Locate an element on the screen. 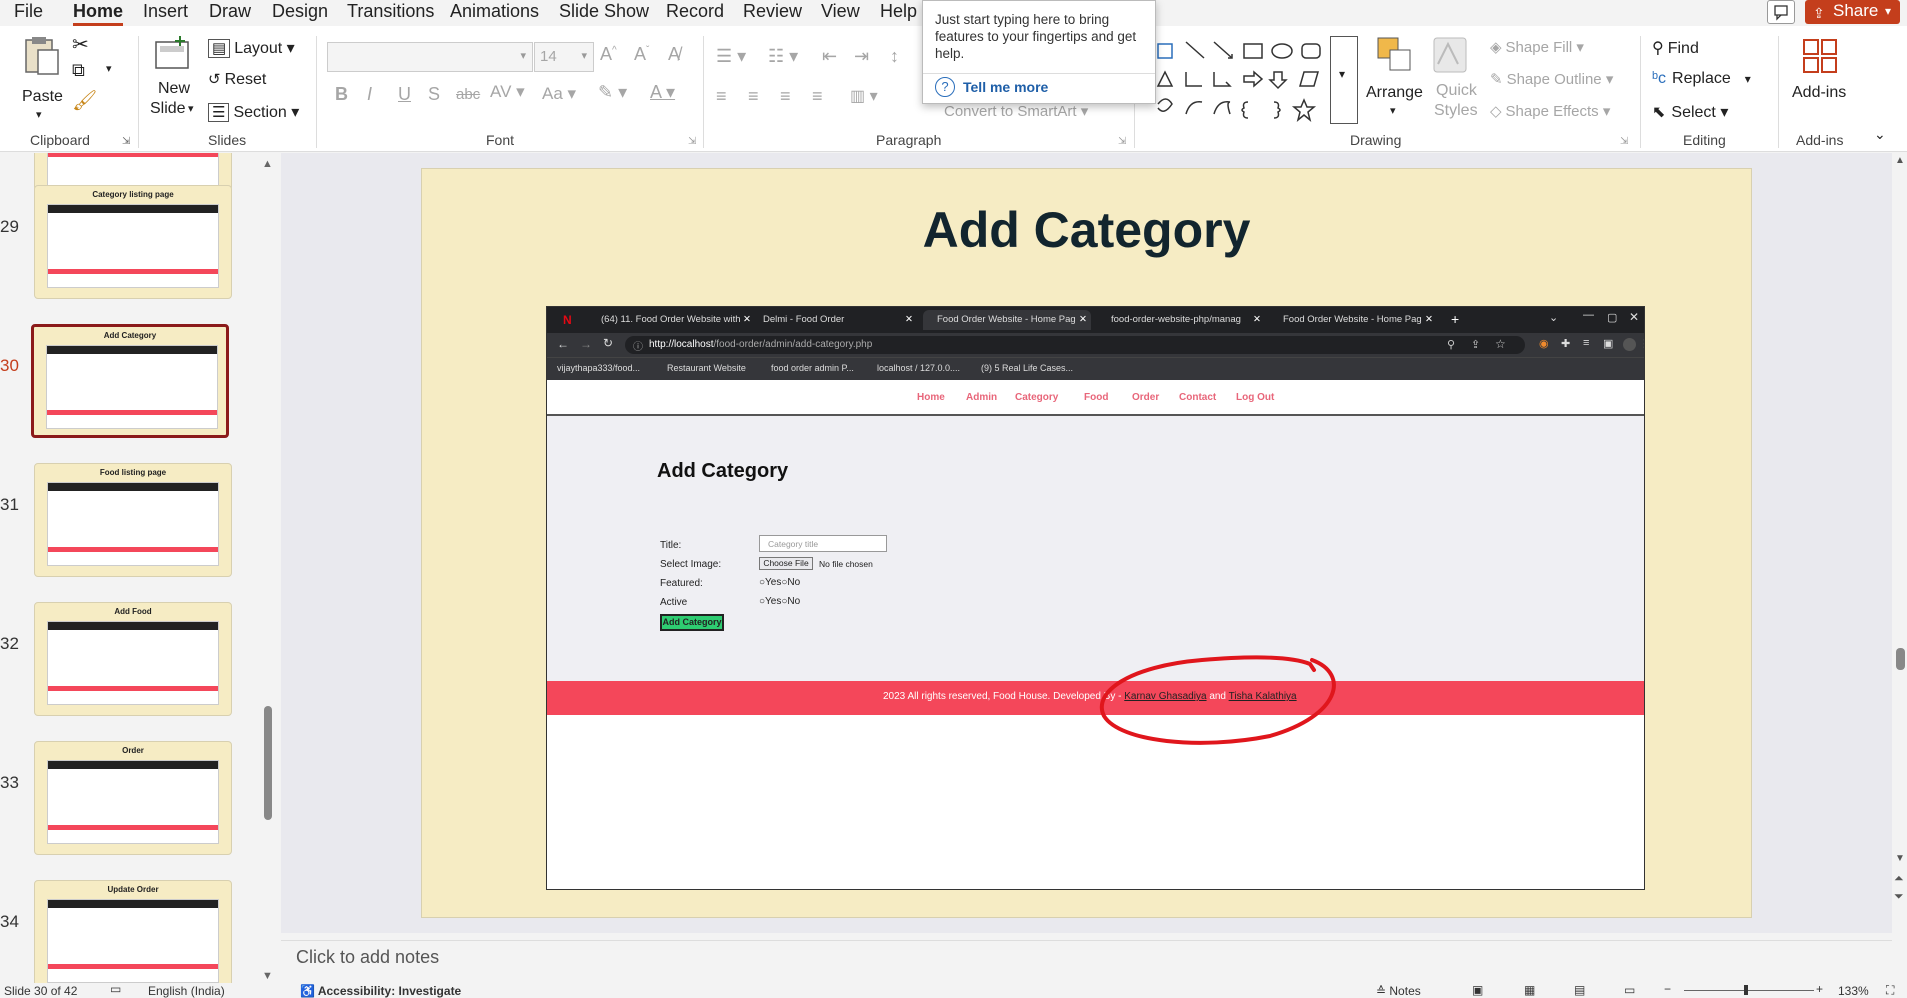 This screenshot has height=998, width=1907. align-left-icon: ≡ is located at coordinates (721, 96).